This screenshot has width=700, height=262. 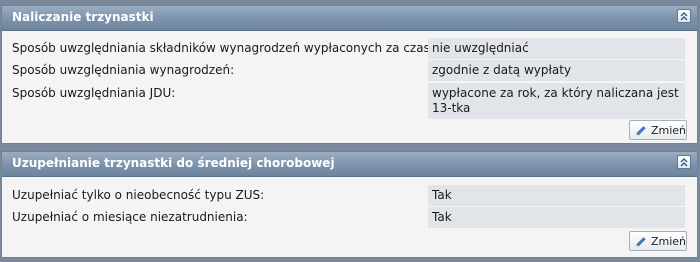 I want to click on row-value: zgodnie z datą wypłaty, so click(x=556, y=70).